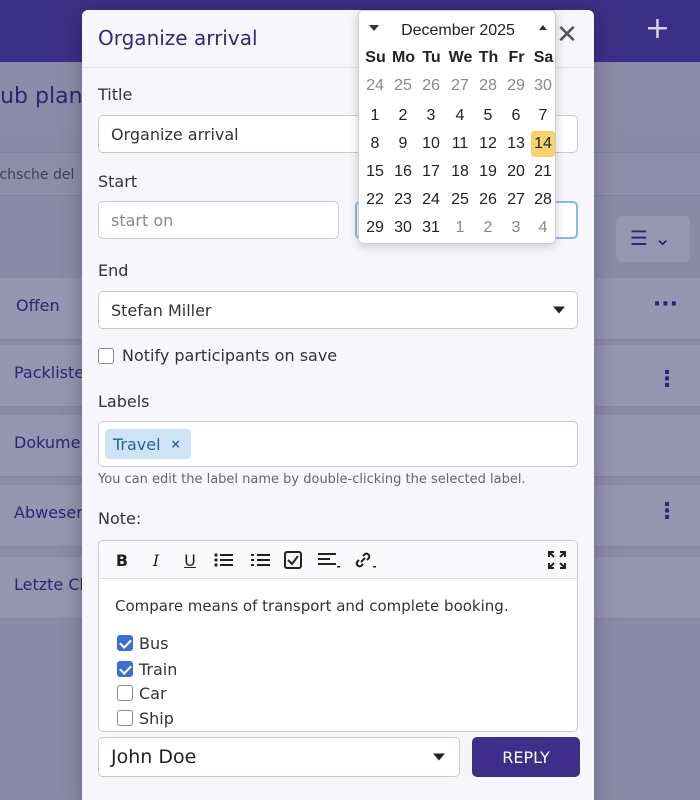 This screenshot has height=800, width=700. What do you see at coordinates (218, 220) in the screenshot?
I see `start-date-input: start on` at bounding box center [218, 220].